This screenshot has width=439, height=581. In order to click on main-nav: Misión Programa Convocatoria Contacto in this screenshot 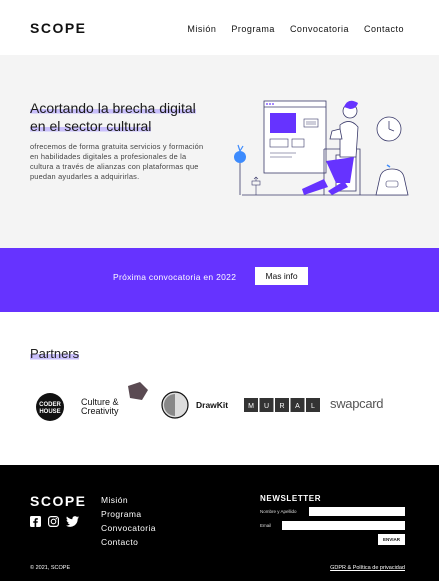, I will do `click(295, 29)`.